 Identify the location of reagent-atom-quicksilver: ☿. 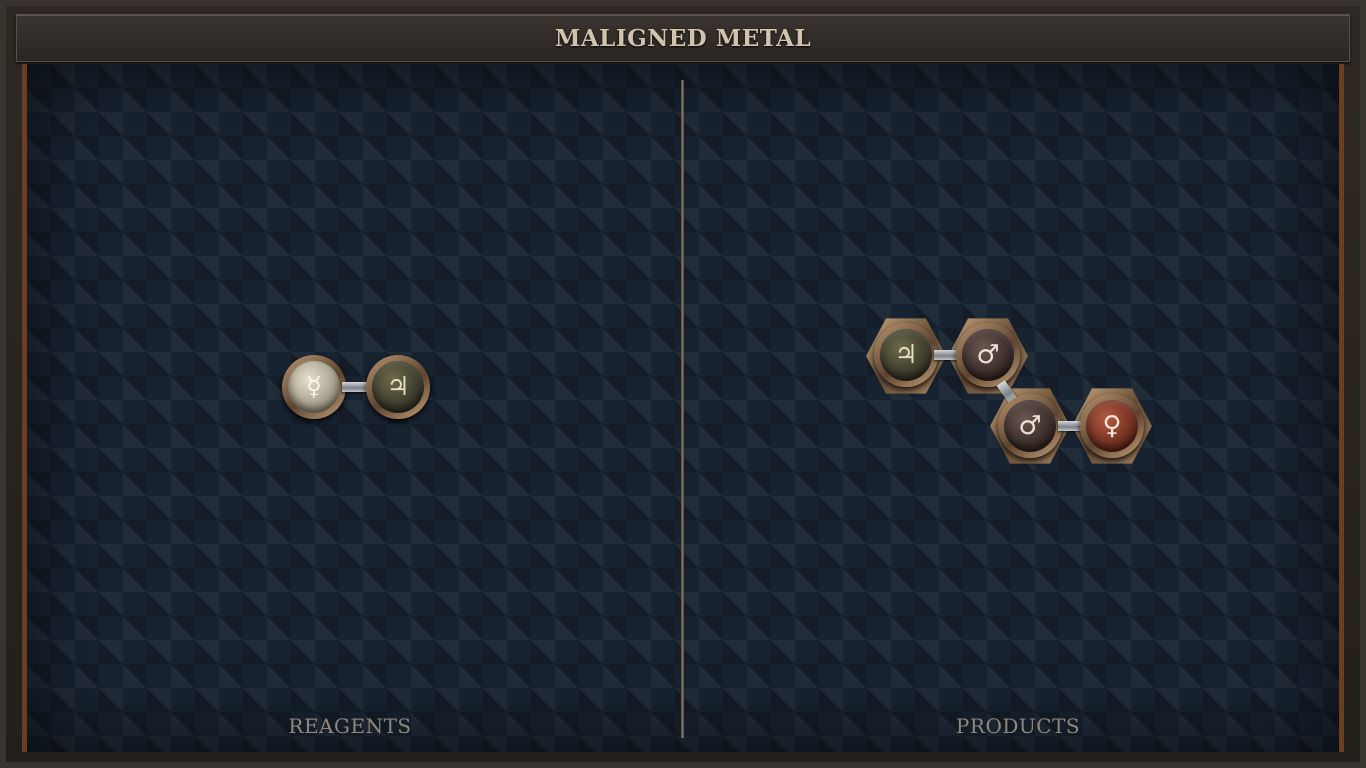
(314, 387).